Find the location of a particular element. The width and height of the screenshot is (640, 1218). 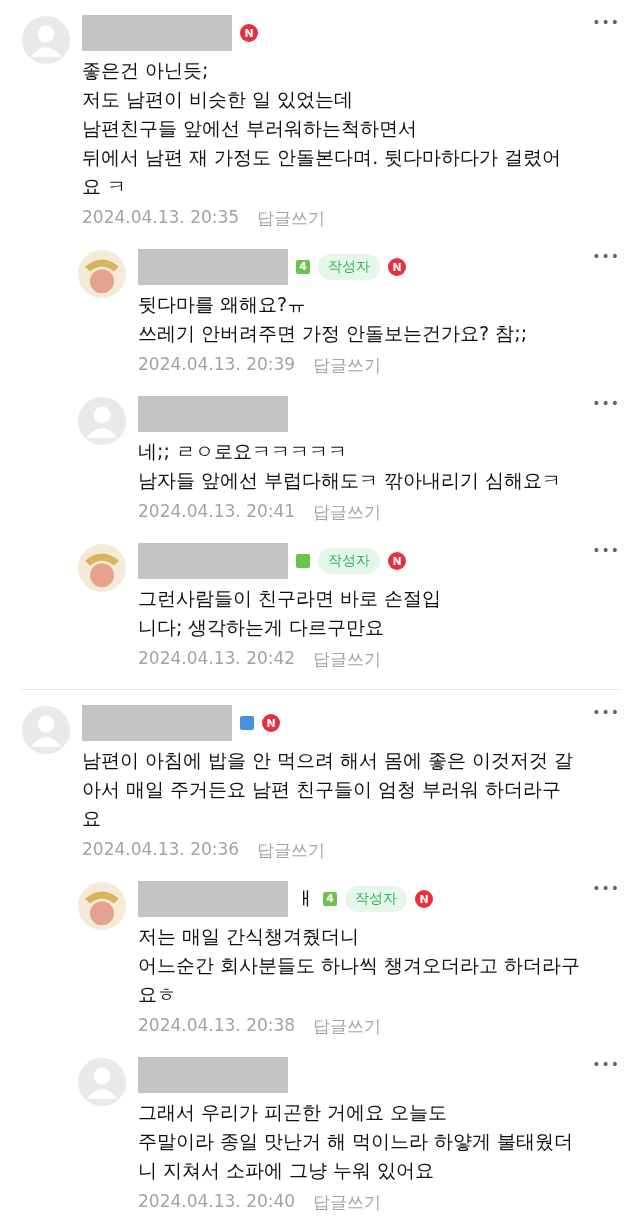

comment-text: 네;; ㄹㅇ로요ㅋㅋㅋㅋㅋ 남자들 앞에선 부럽다해도ㅋ 깎아내리기 심해요ㅋ is located at coordinates (350, 466).